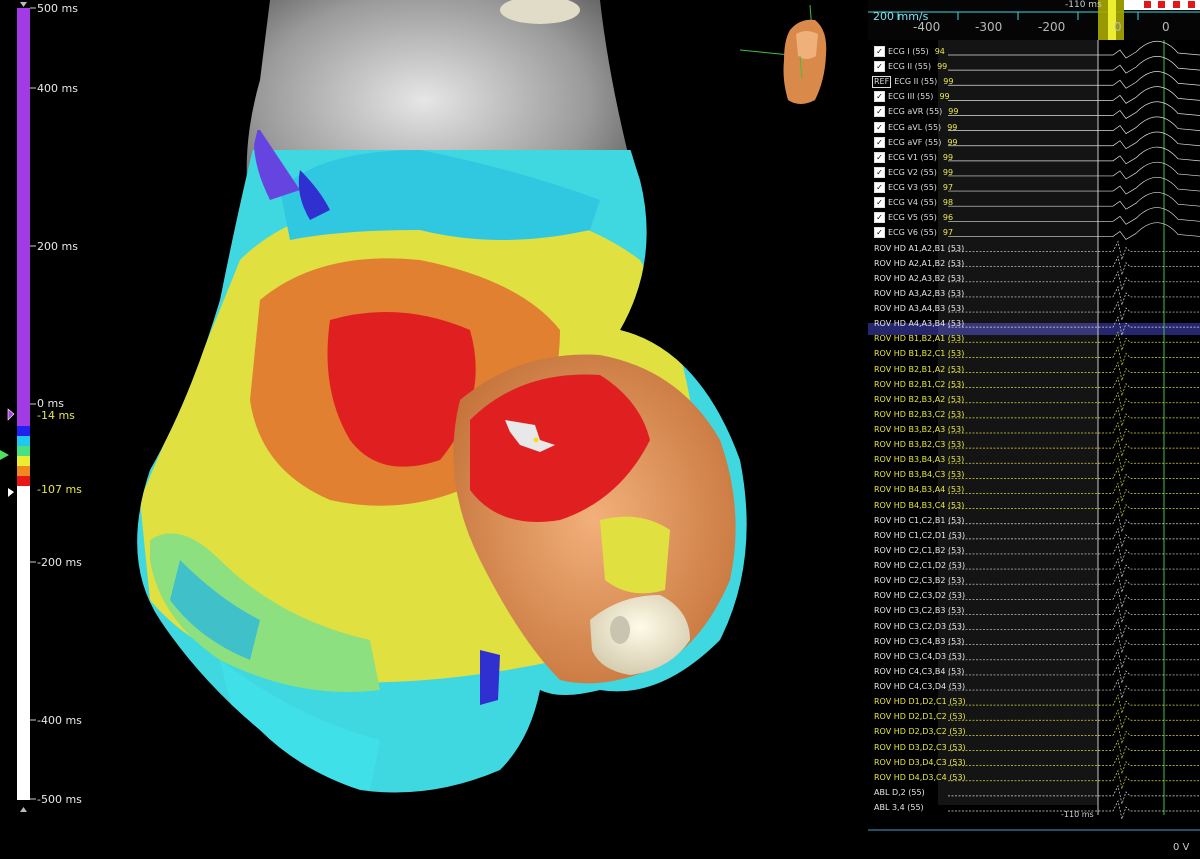 The height and width of the screenshot is (859, 1200). I want to click on top-time-marker: -110 ms, so click(1083, 5).